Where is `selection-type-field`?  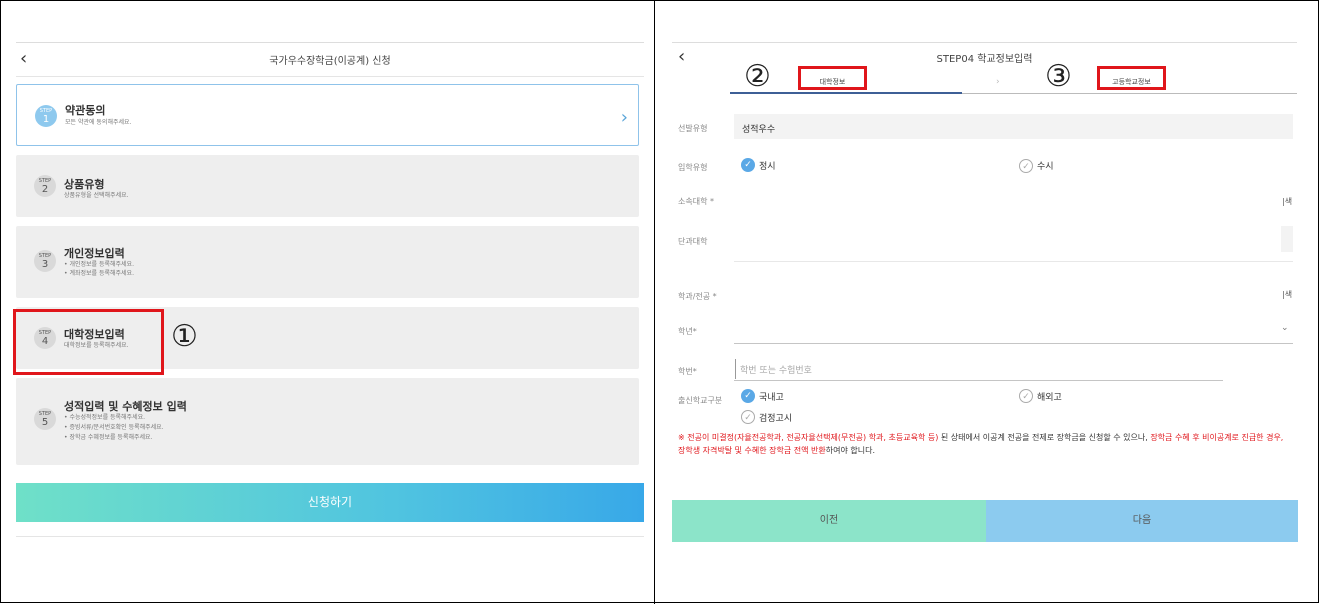 selection-type-field is located at coordinates (1013, 126).